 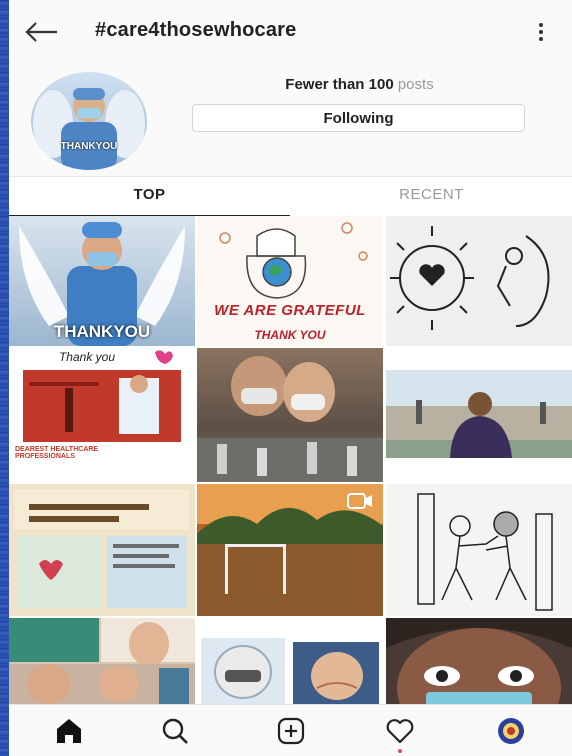 I want to click on top-bar: #care4thosewhocare, so click(x=290, y=31).